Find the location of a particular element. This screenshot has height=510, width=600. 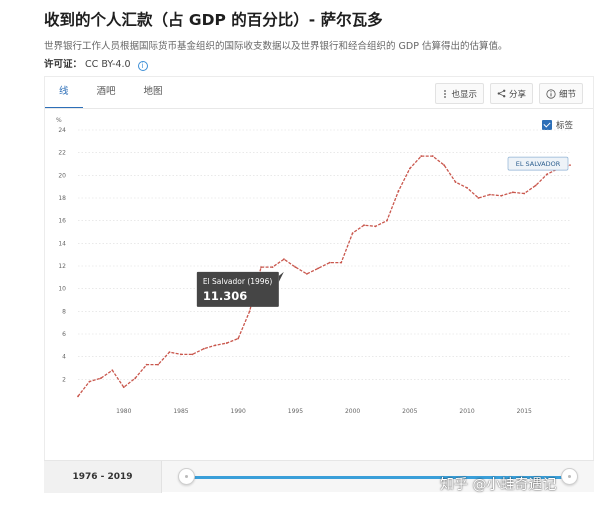

chart-type-tabs: 线 酒吧 地图 is located at coordinates (111, 93).